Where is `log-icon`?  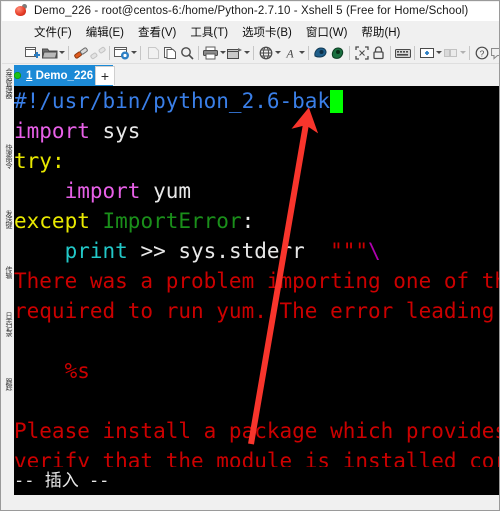 log-icon is located at coordinates (234, 53).